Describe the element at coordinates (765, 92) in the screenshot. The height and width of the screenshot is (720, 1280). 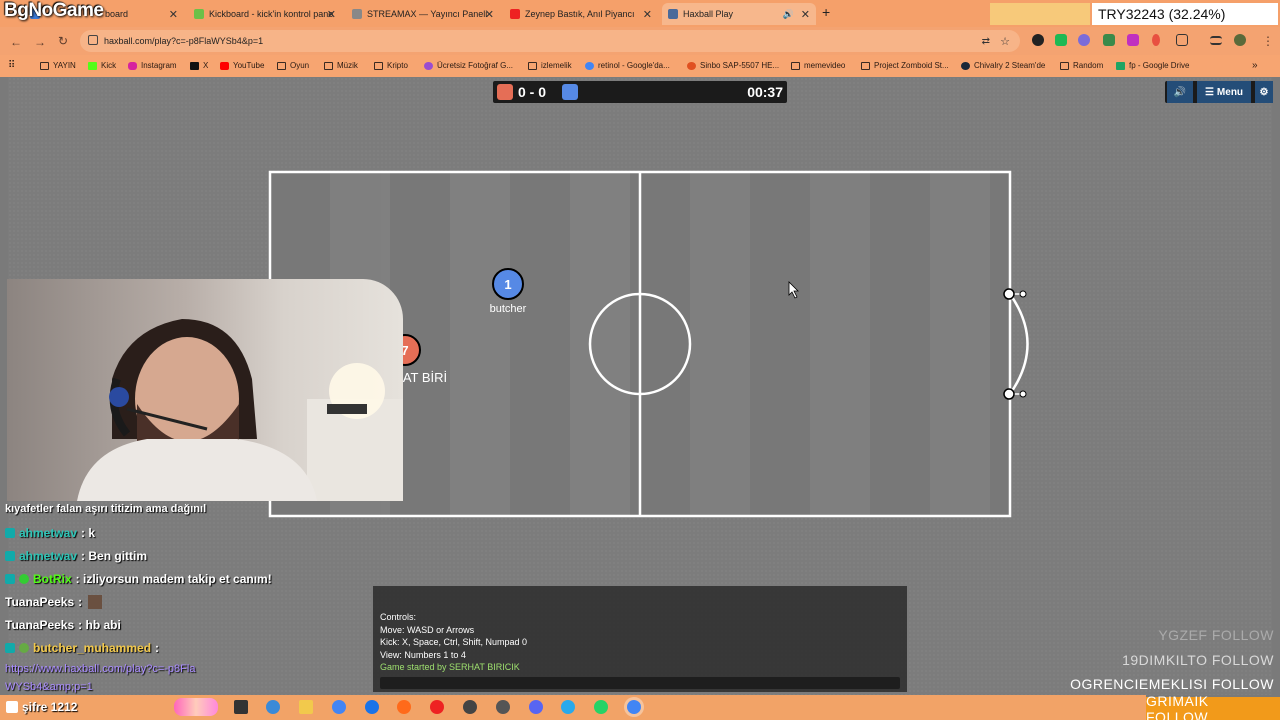
I see `match-timer: 00:37` at that location.